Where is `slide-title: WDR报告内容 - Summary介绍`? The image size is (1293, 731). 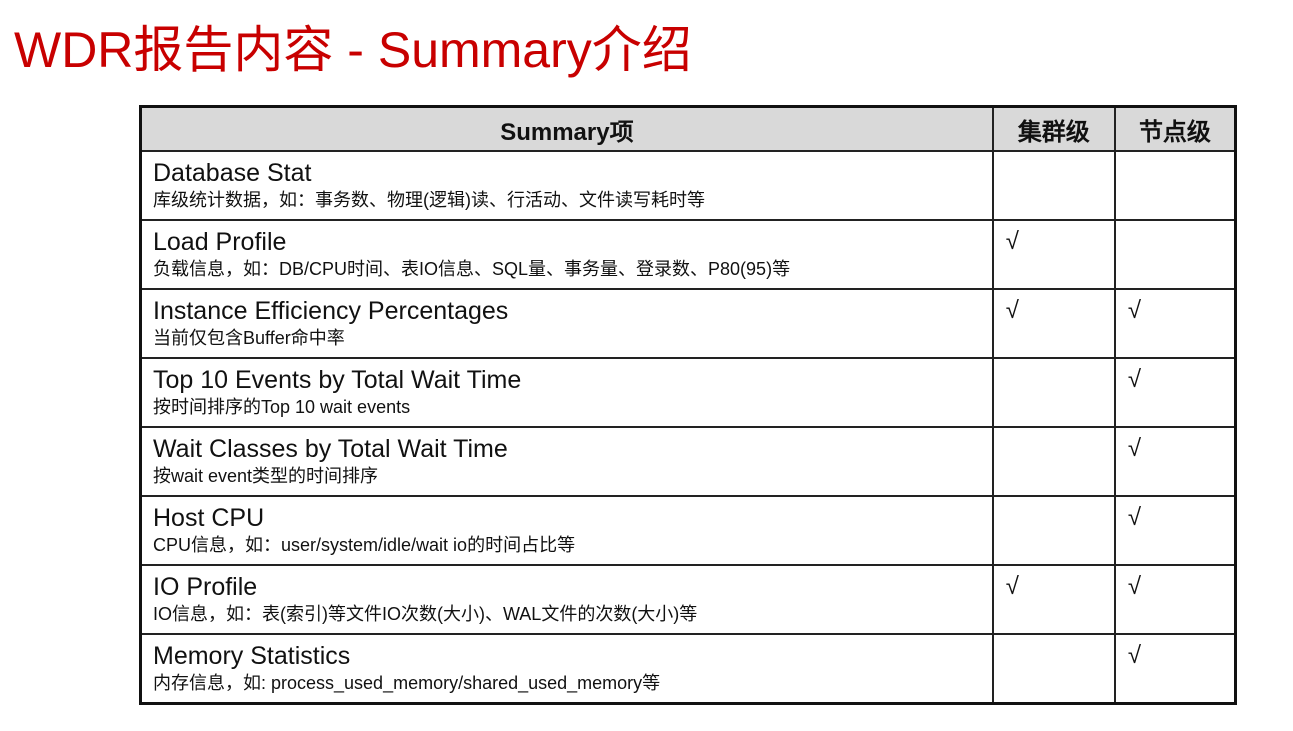 slide-title: WDR报告内容 - Summary介绍 is located at coordinates (353, 50).